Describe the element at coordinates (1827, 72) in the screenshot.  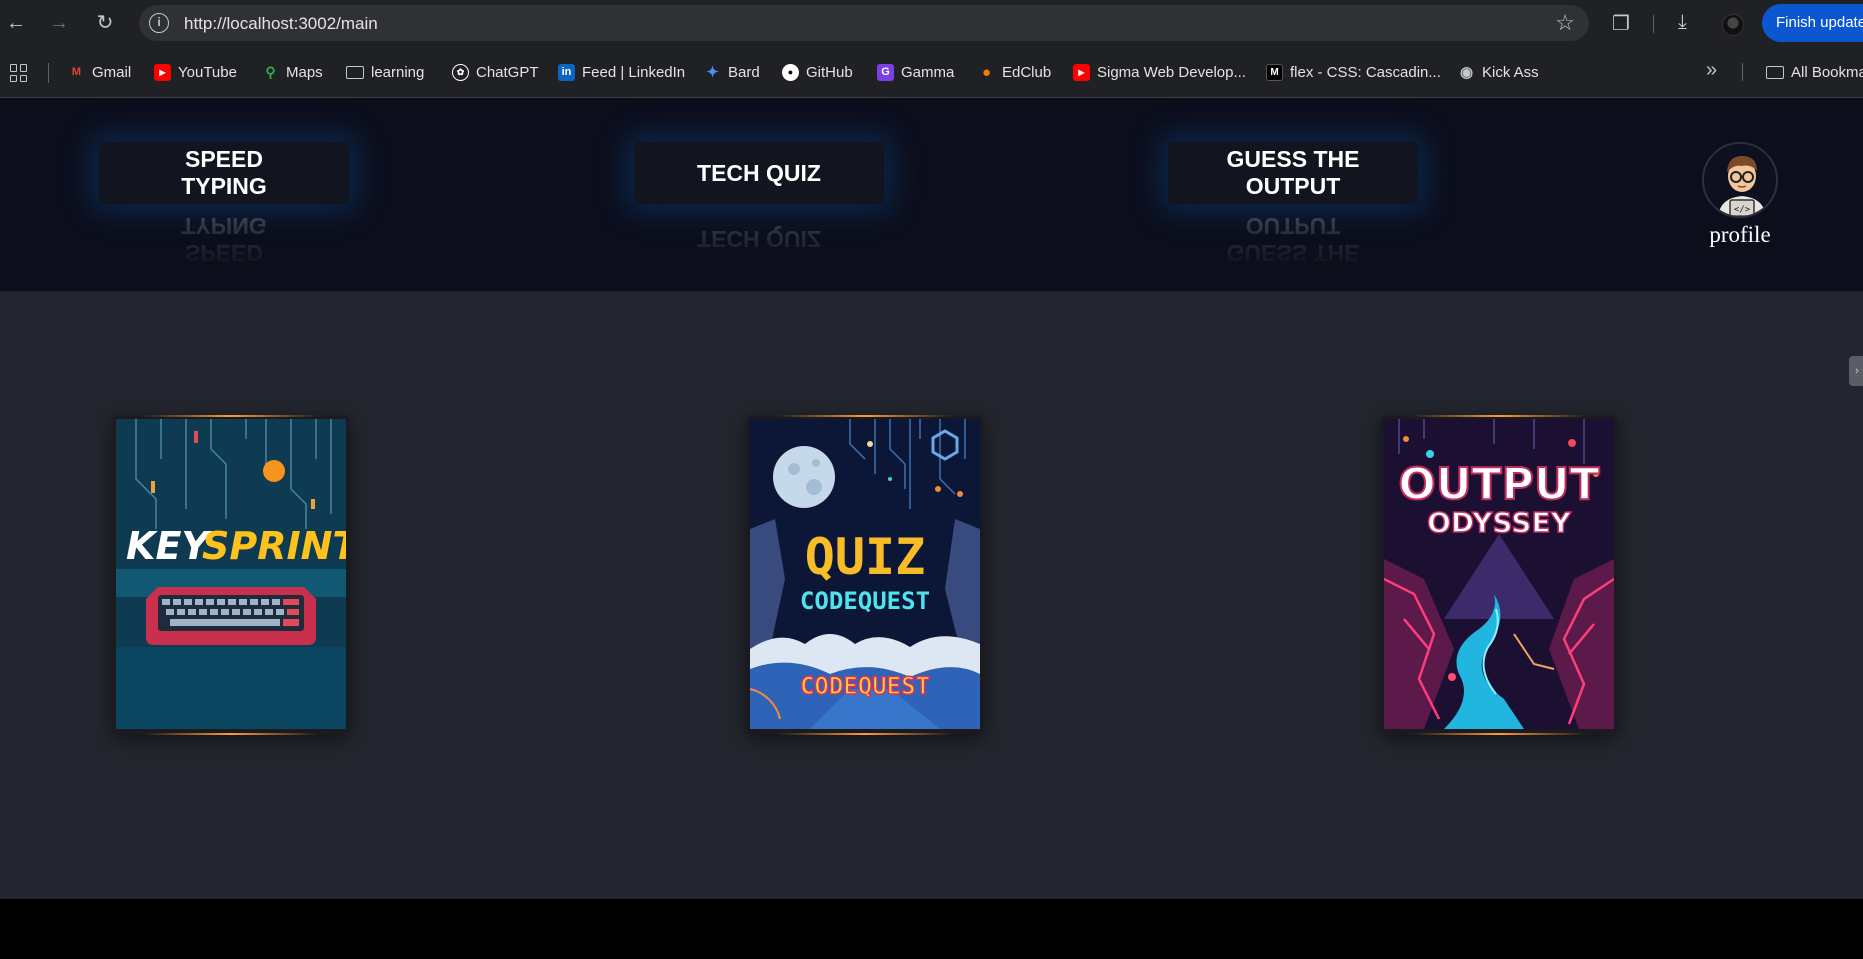
I see `bookmark-label: All Bookmarks` at that location.